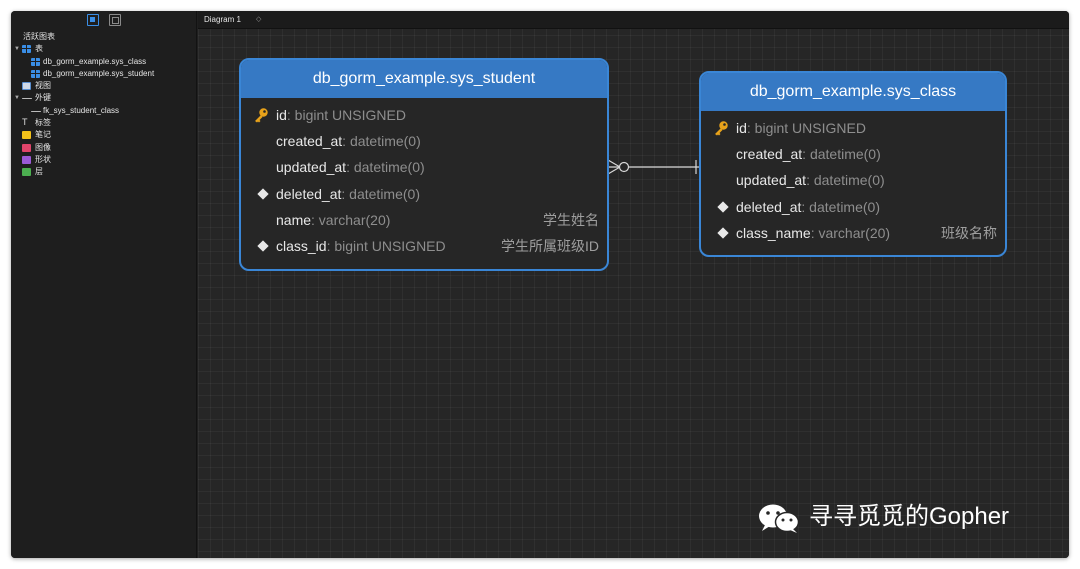  What do you see at coordinates (43, 159) in the screenshot?
I see `shapes-label: 形状` at bounding box center [43, 159].